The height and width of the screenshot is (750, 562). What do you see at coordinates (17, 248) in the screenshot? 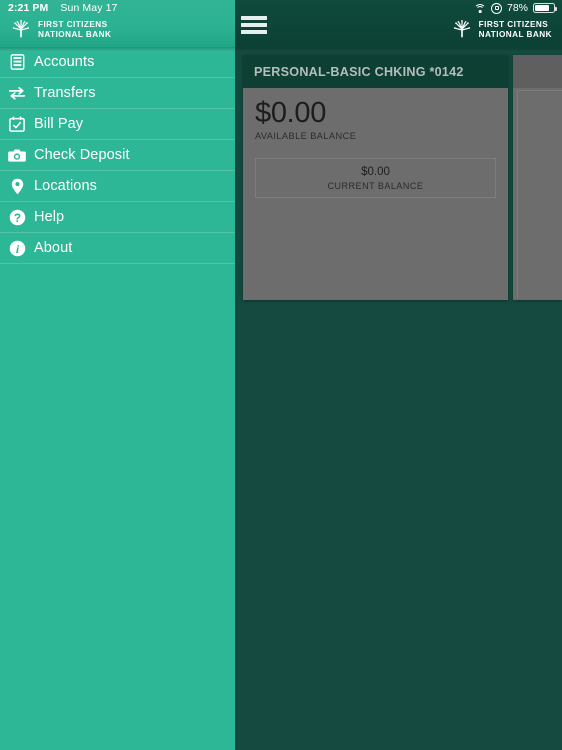
I see `info-circle-icon: i` at bounding box center [17, 248].